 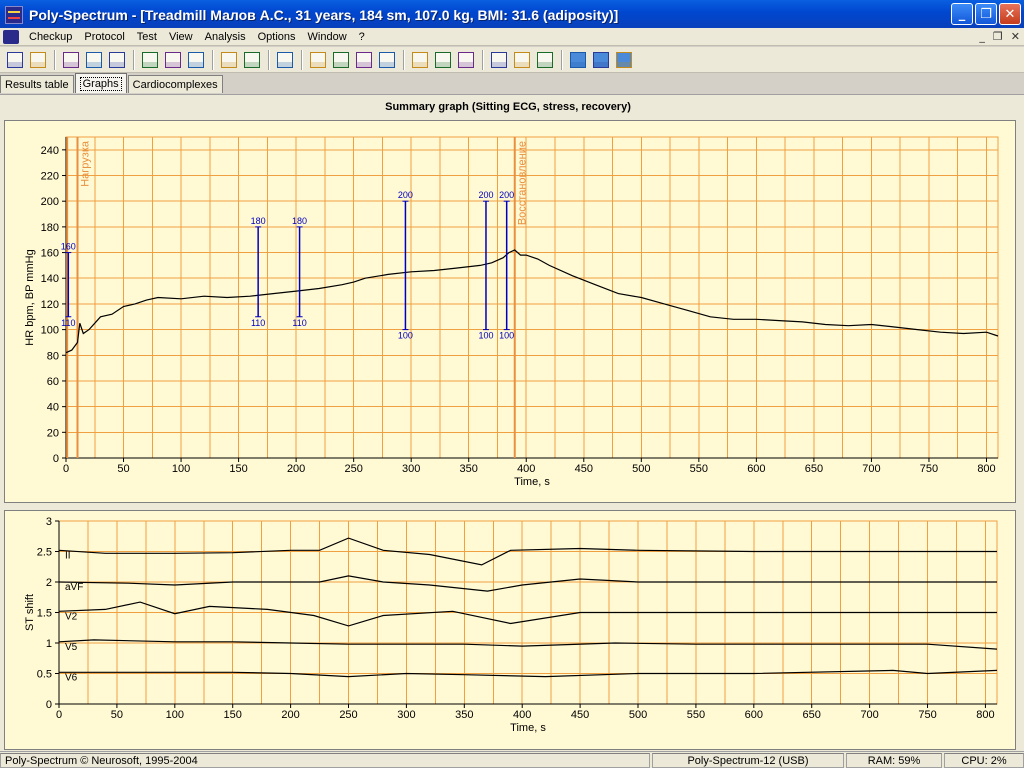 I want to click on markers-icon, so click(x=420, y=60).